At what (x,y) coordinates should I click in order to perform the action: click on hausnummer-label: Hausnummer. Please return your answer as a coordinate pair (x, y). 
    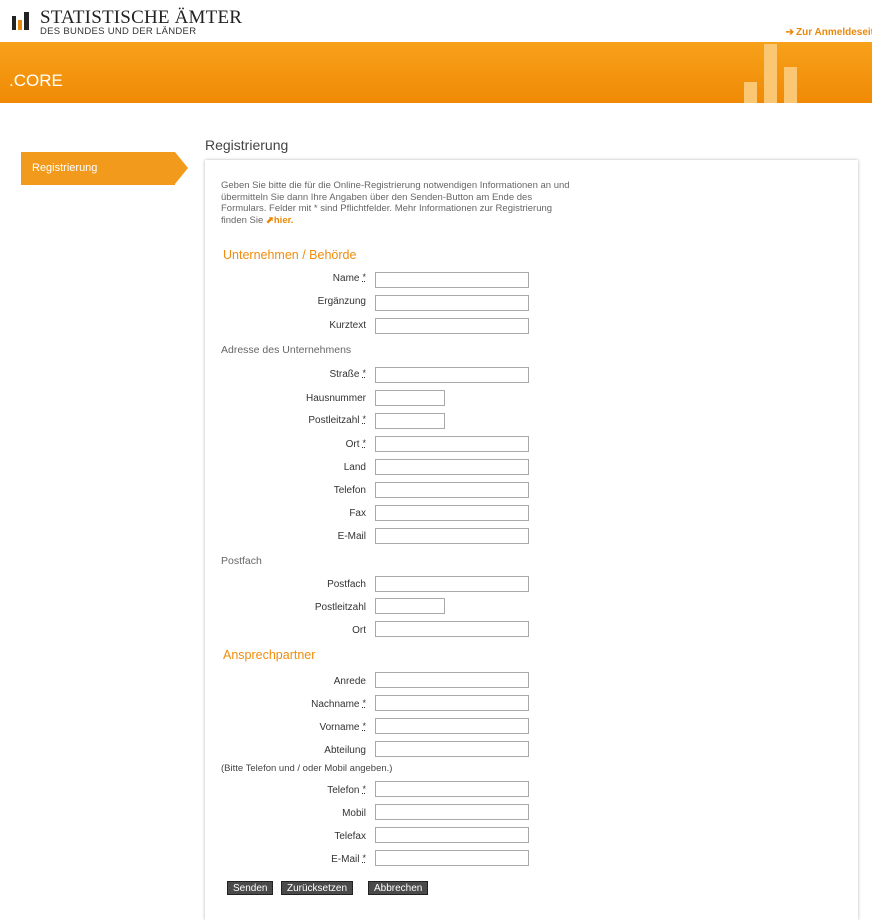
    Looking at the image, I should click on (335, 398).